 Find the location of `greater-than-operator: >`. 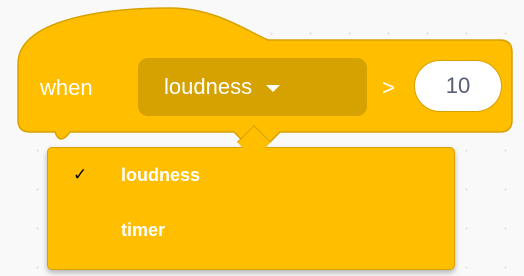

greater-than-operator: > is located at coordinates (388, 87).